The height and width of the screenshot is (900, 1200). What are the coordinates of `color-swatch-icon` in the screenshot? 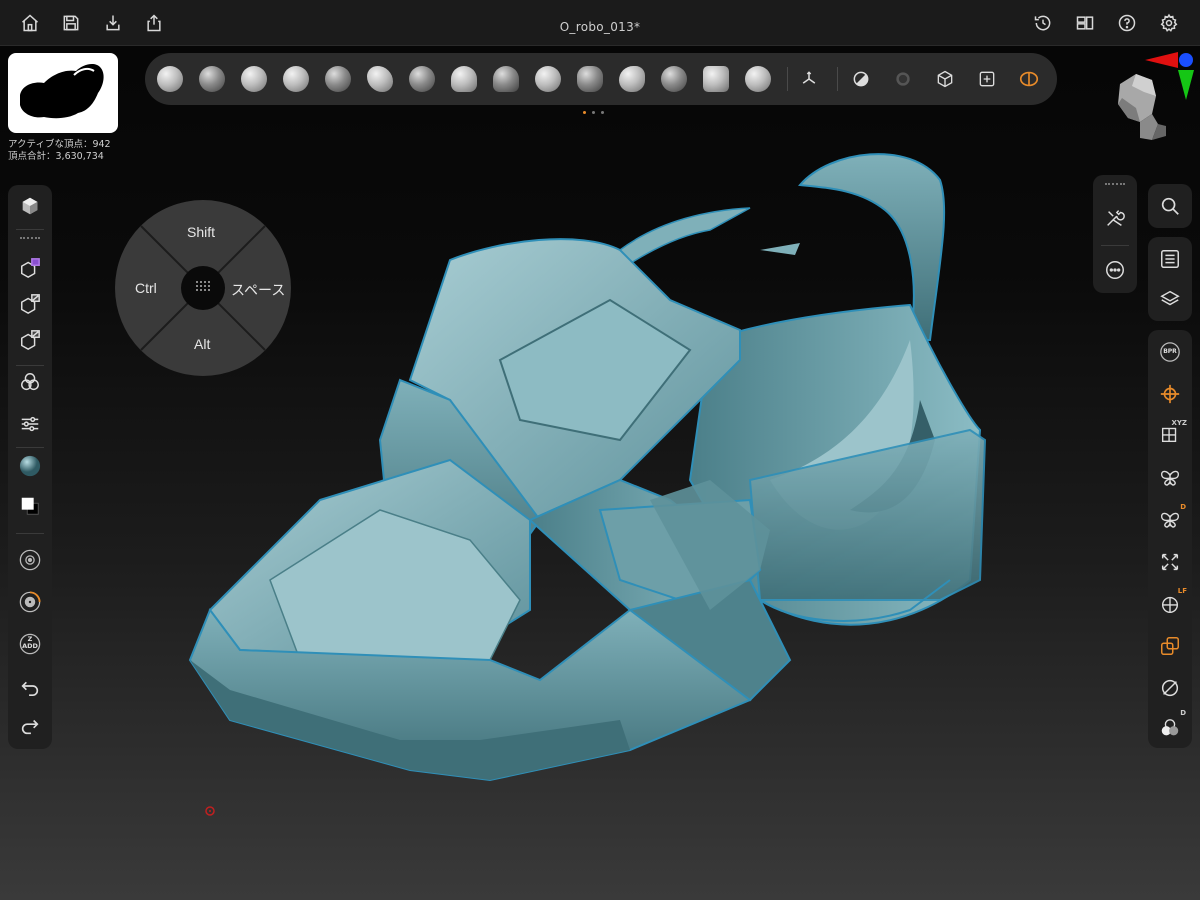 It's located at (30, 506).